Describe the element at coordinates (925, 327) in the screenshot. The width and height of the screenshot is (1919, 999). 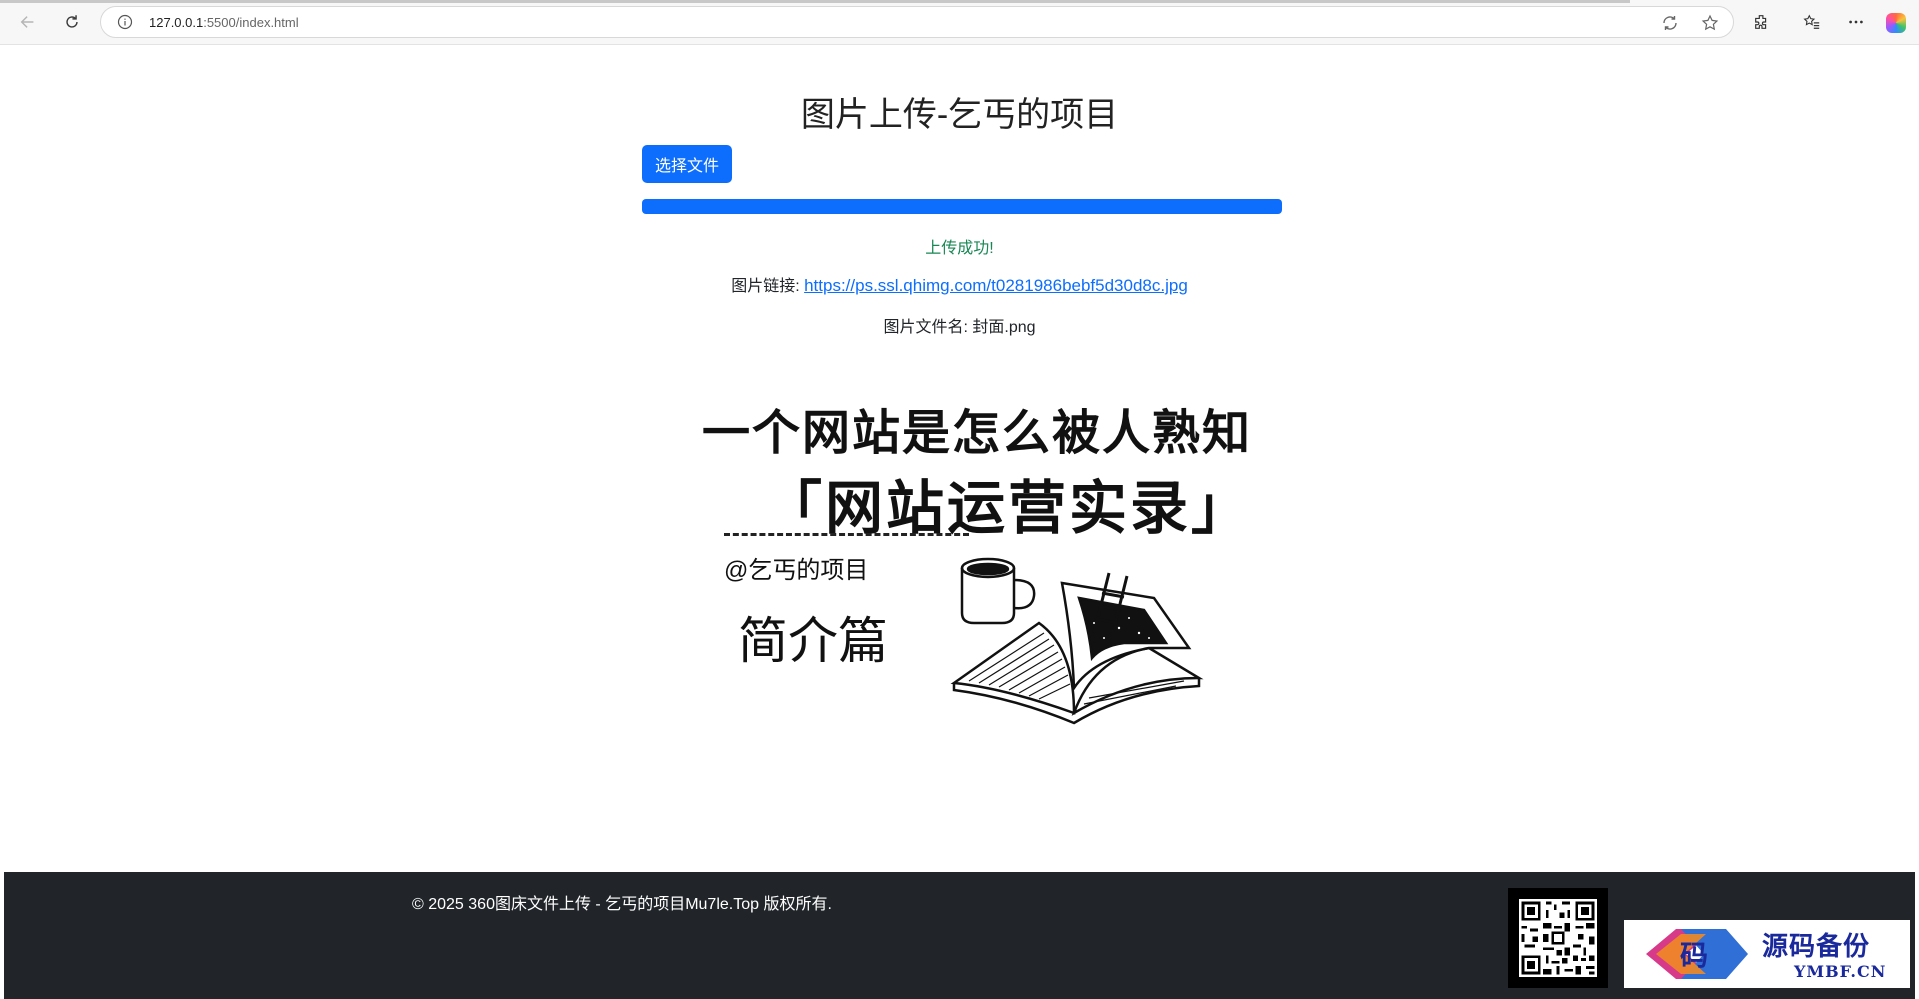
I see `image-filename-label: 图片文件名:` at that location.